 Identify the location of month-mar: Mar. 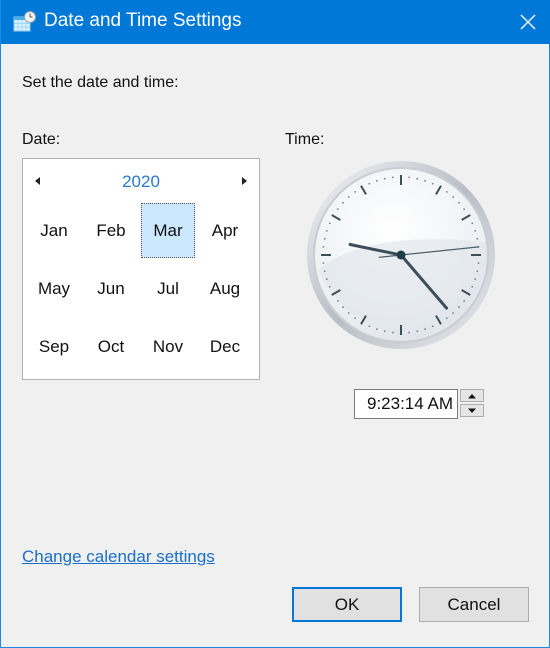
(168, 230).